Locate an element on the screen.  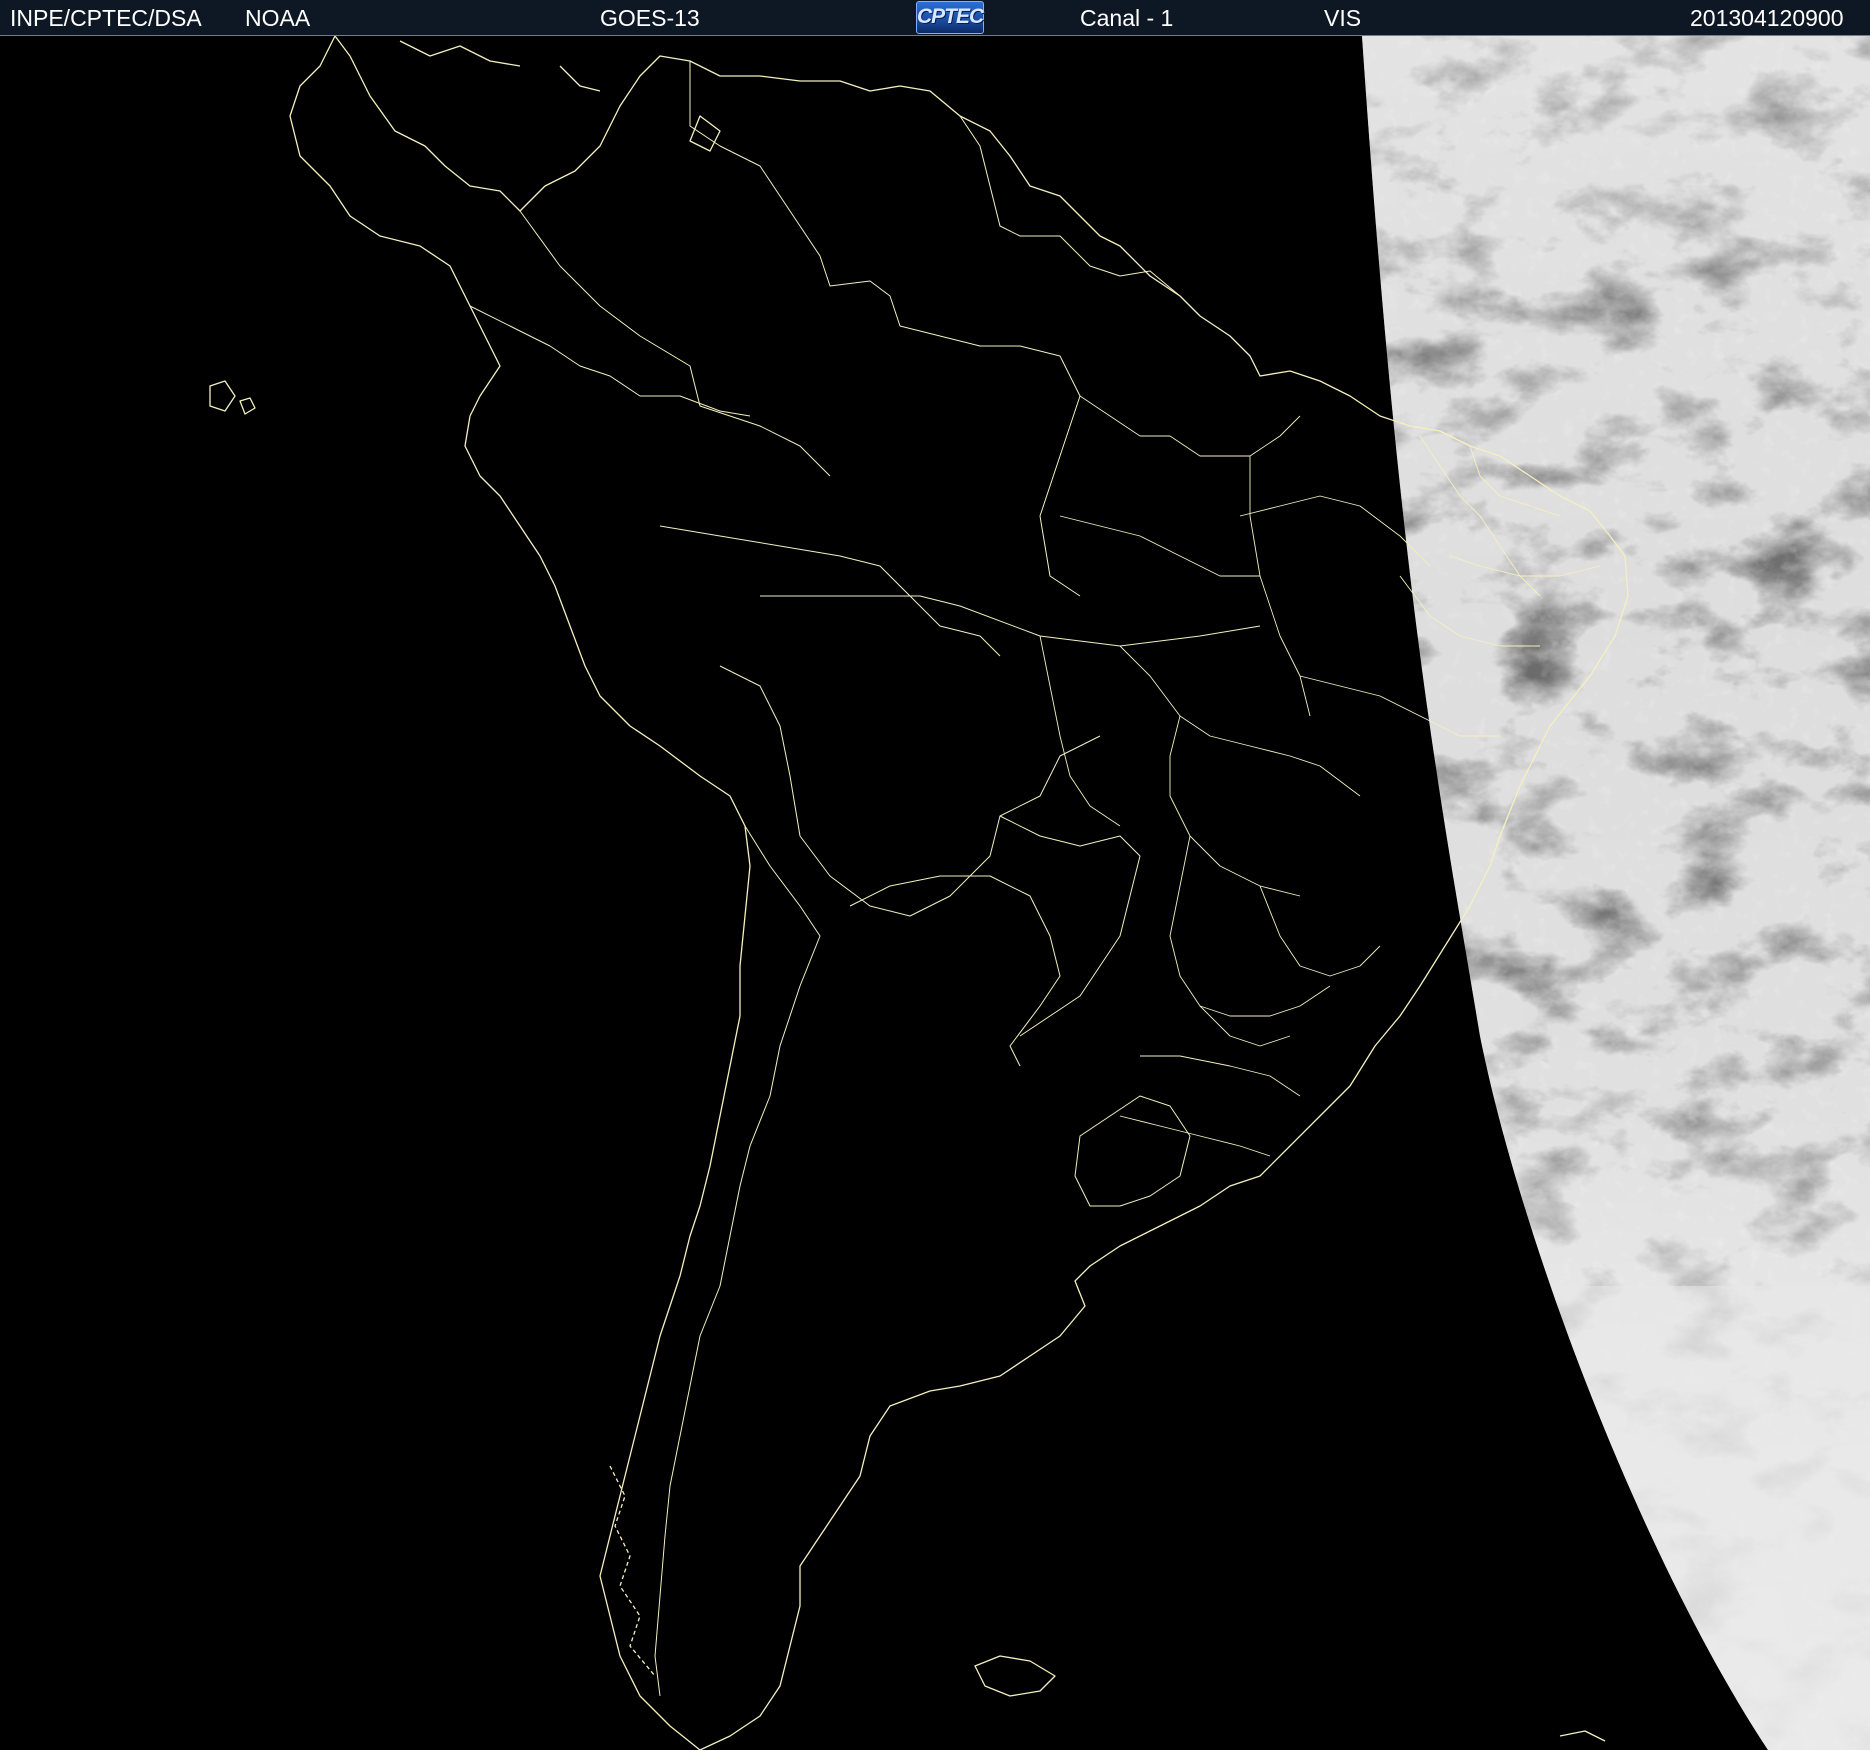
source-label: NOAA is located at coordinates (278, 18).